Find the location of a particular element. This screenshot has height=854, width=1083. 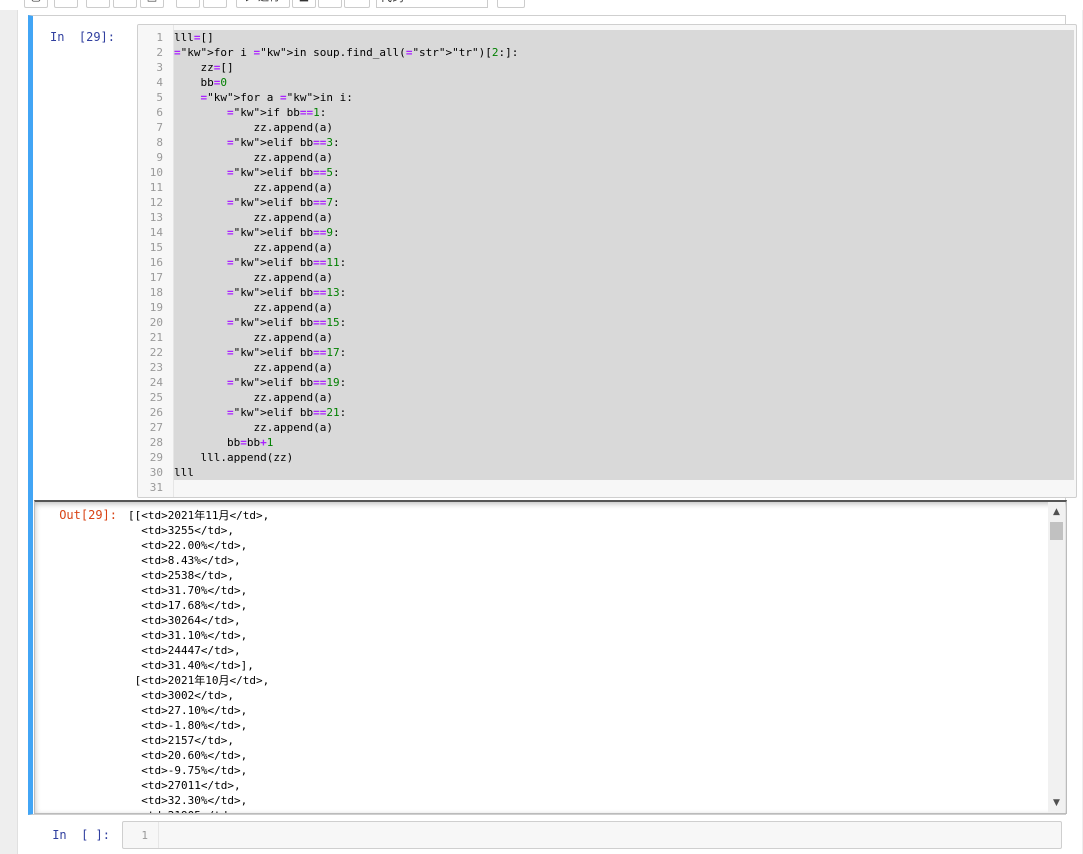

line-number: 9 is located at coordinates (159, 157).